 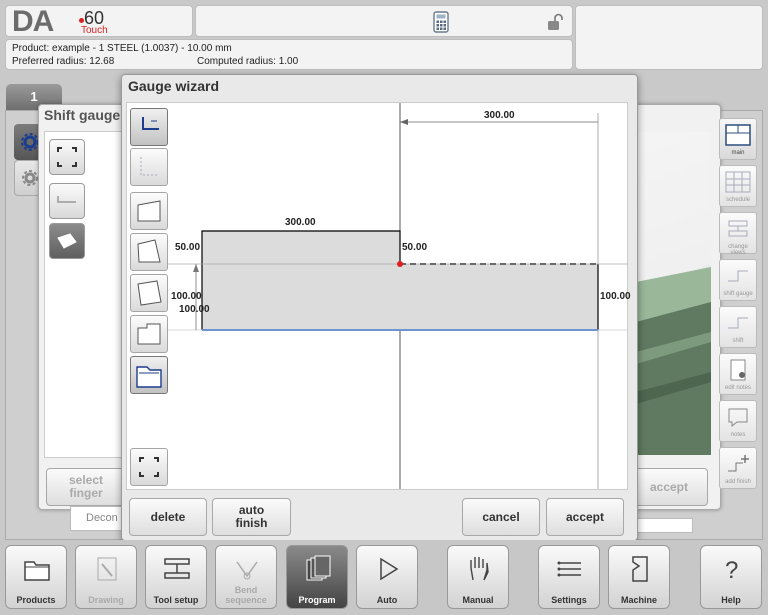 I want to click on nav-program: Program, so click(x=317, y=577).